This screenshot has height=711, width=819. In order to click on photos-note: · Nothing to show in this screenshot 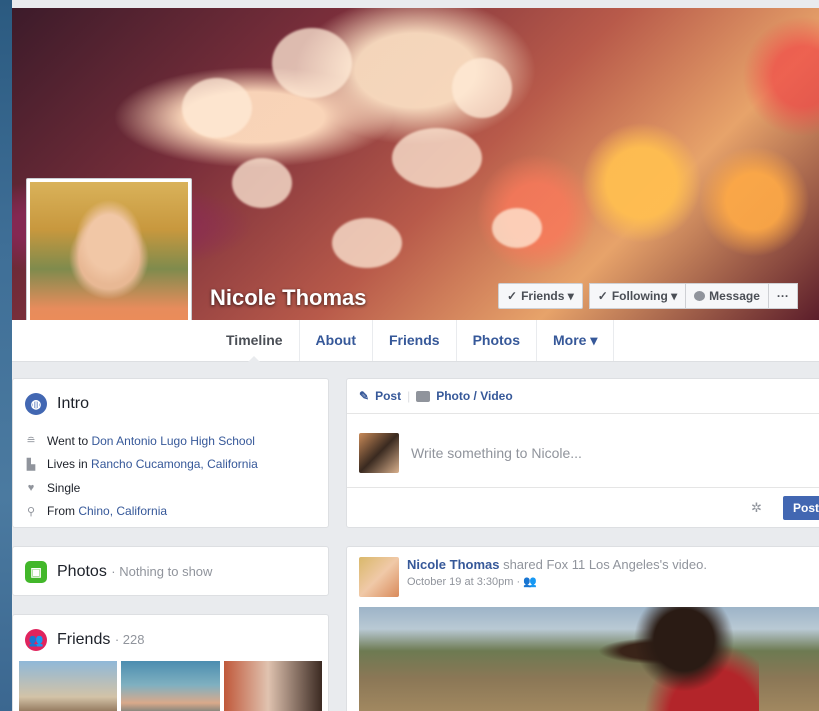, I will do `click(162, 571)`.